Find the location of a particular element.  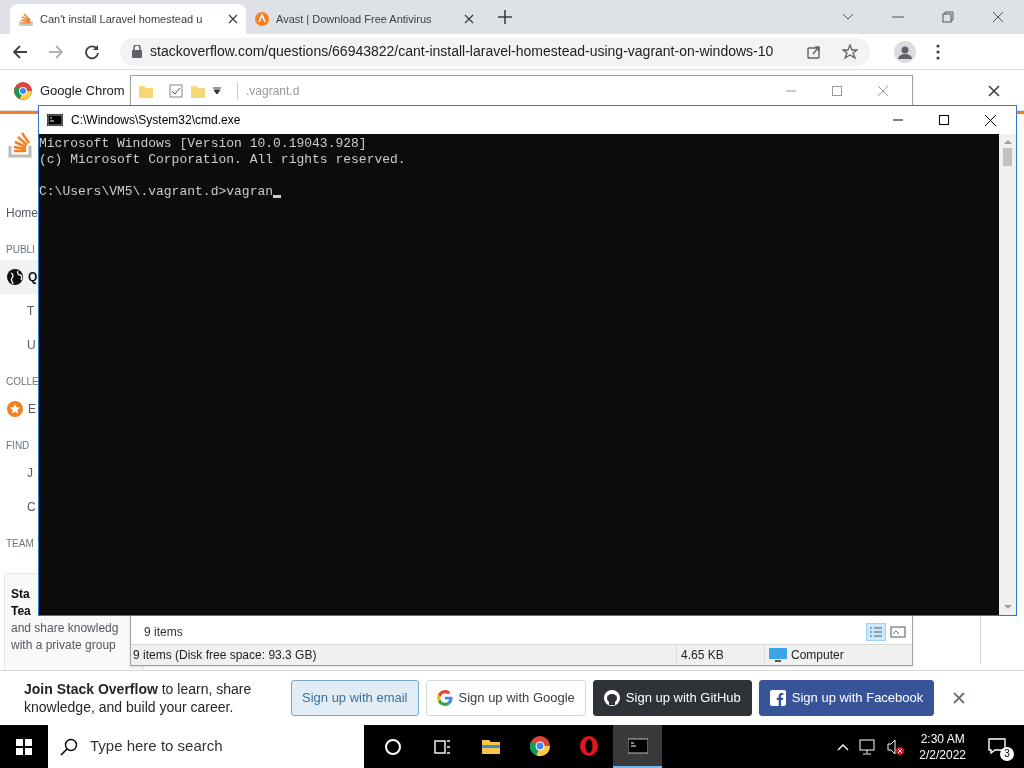

time-text: 2:30 AM is located at coordinates (942, 738).